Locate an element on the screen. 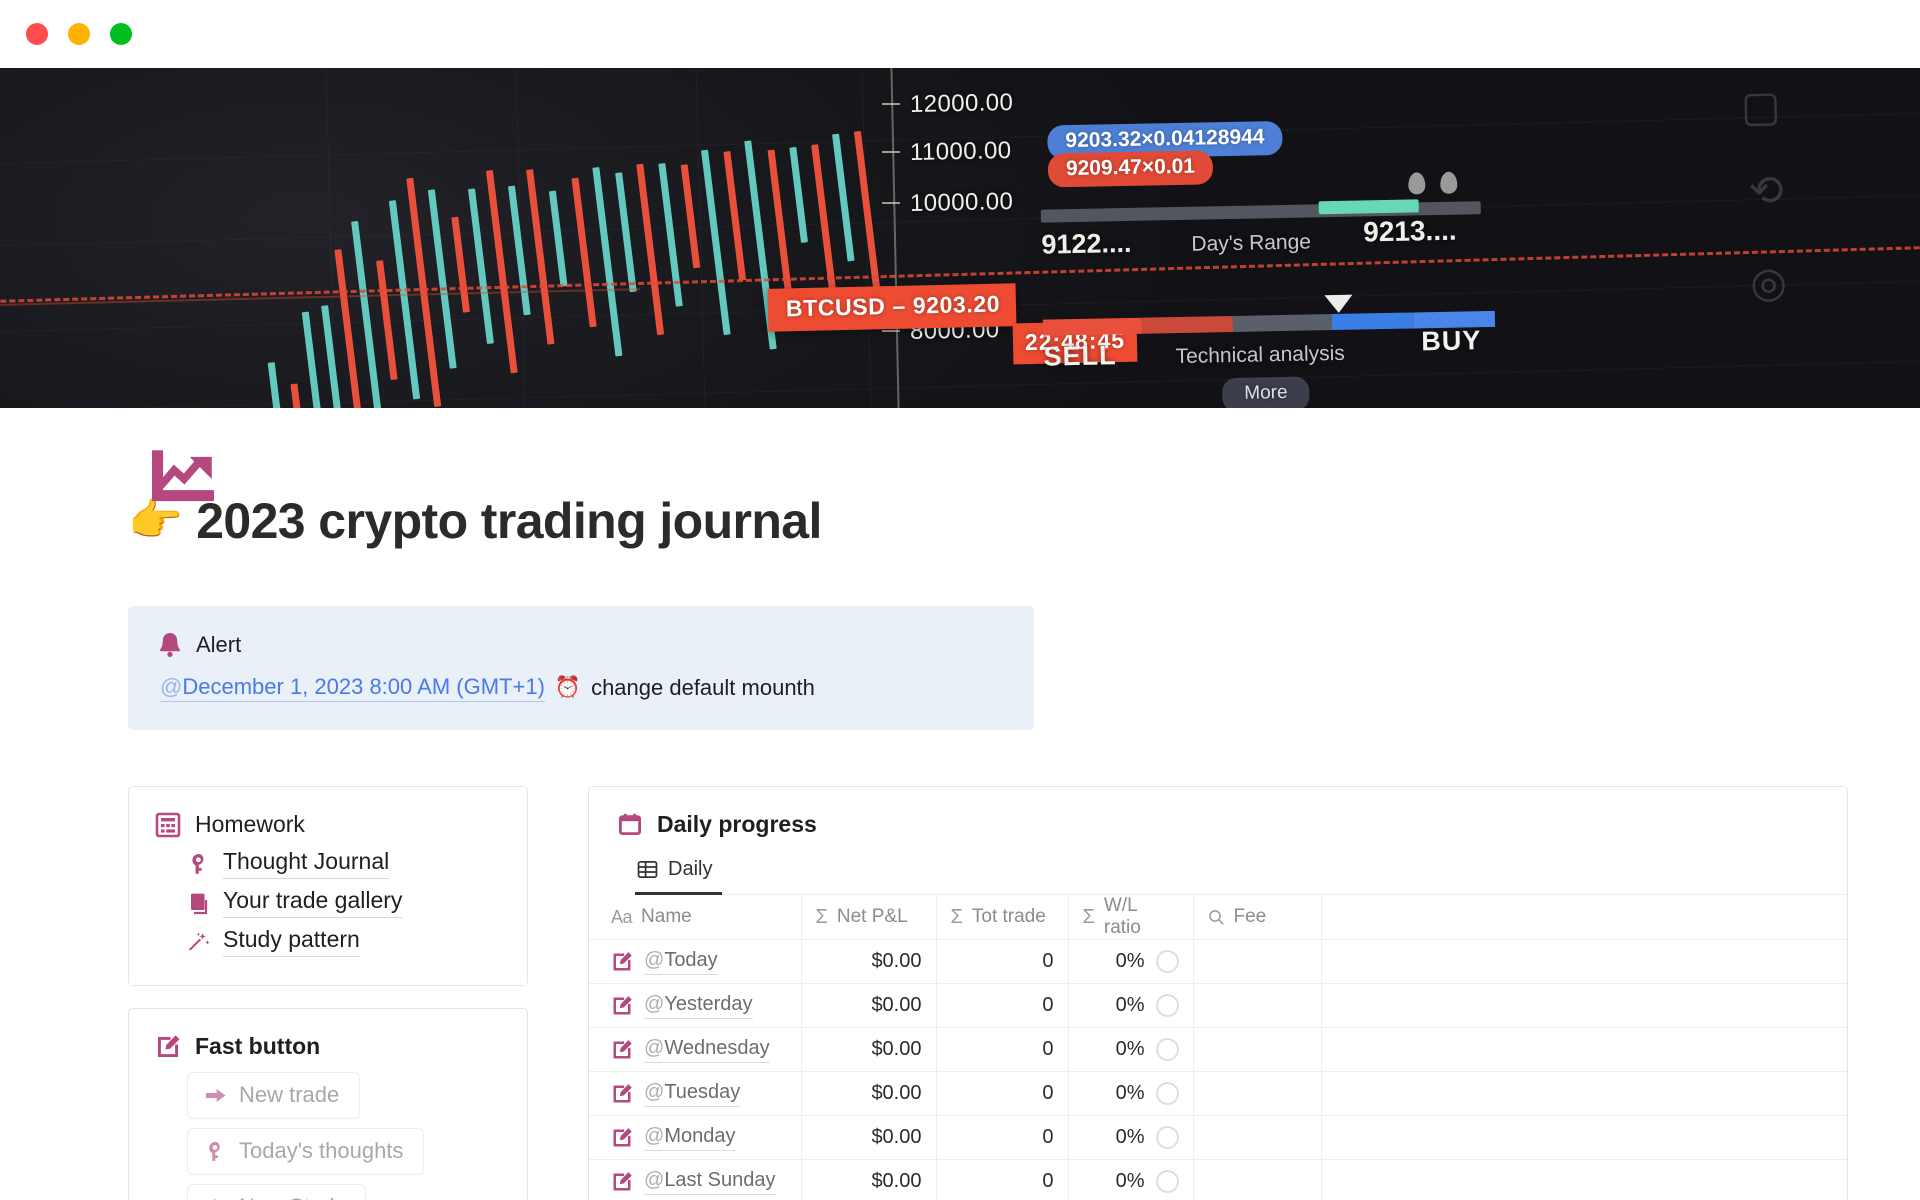 The width and height of the screenshot is (1920, 1200). row-mention-link: @Yesterday is located at coordinates (698, 1006).